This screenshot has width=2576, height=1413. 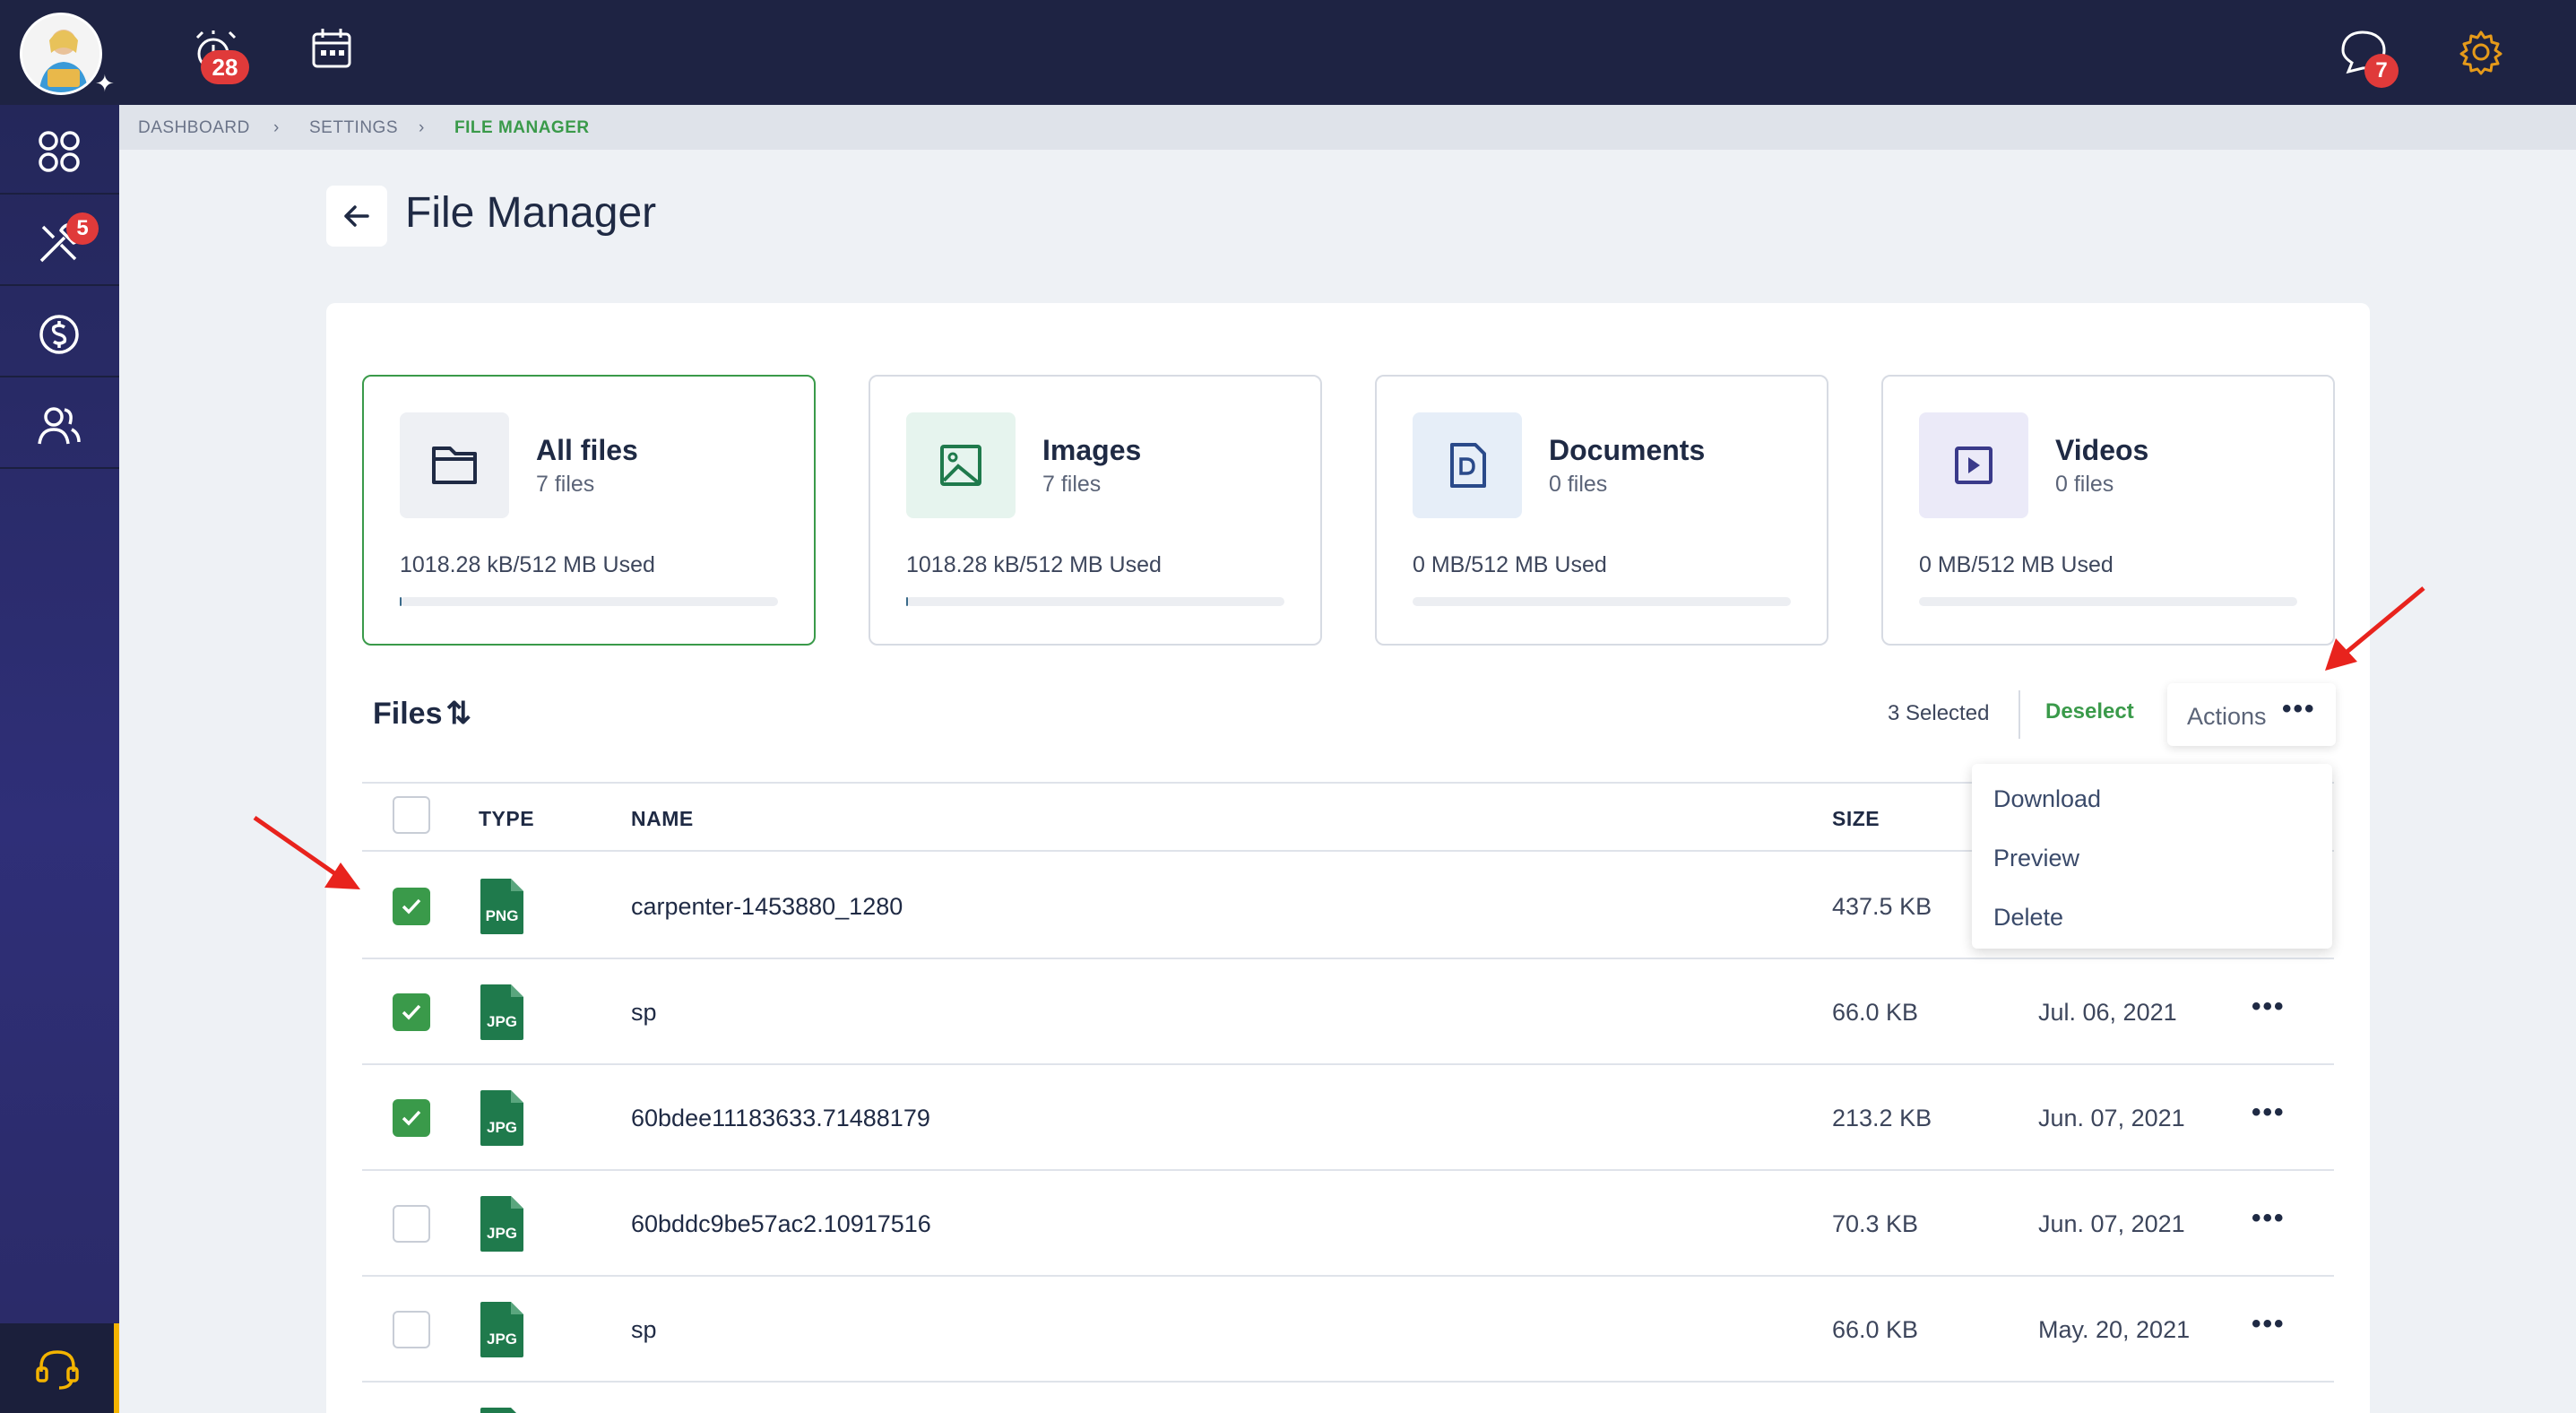 I want to click on page-title: File Manager, so click(x=531, y=213).